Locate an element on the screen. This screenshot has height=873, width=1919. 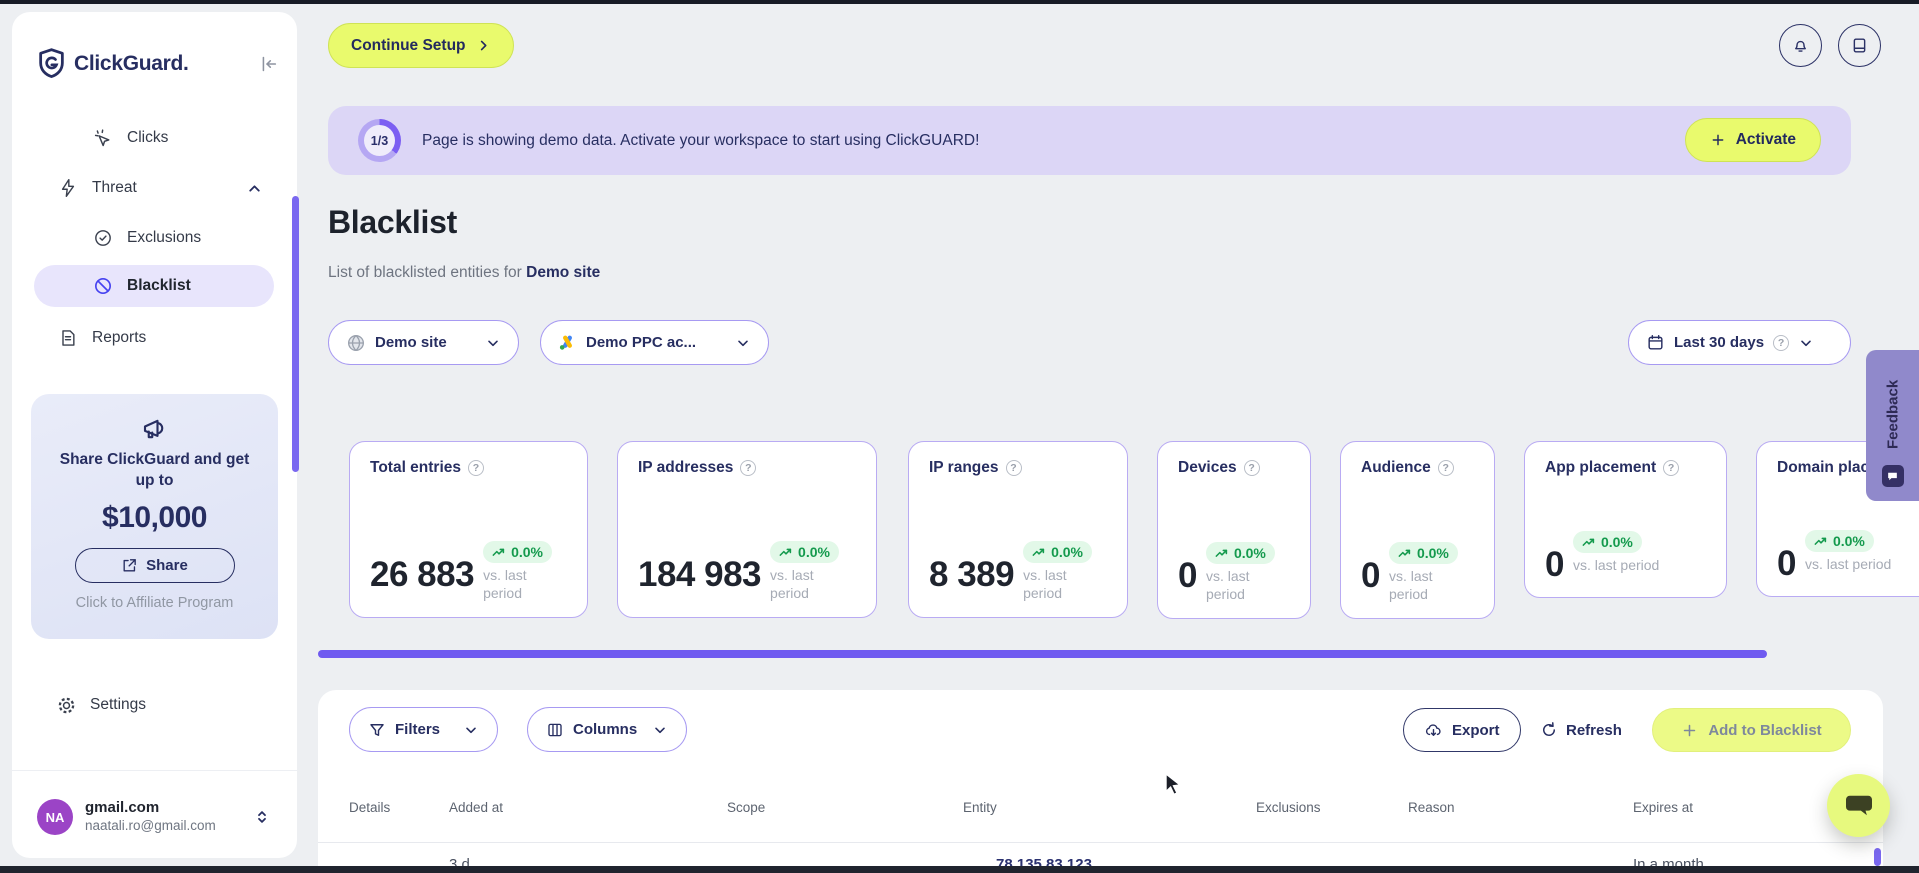
export-button: Export is located at coordinates (1462, 730).